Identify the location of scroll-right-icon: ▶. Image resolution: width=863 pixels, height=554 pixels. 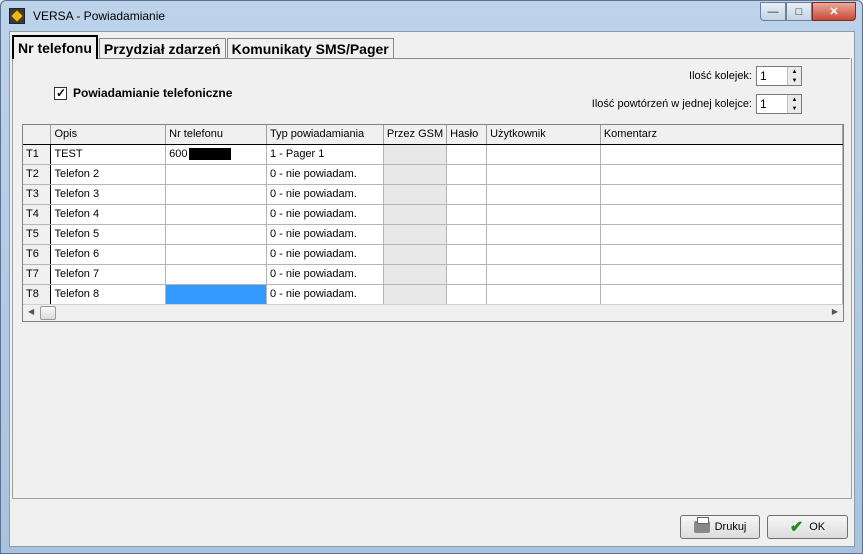
(835, 311).